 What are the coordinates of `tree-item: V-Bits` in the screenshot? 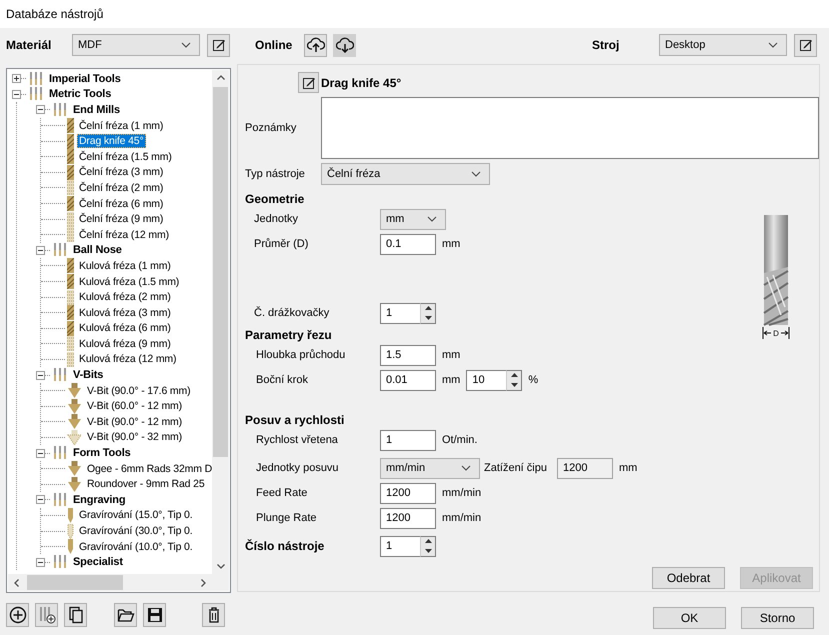 It's located at (88, 375).